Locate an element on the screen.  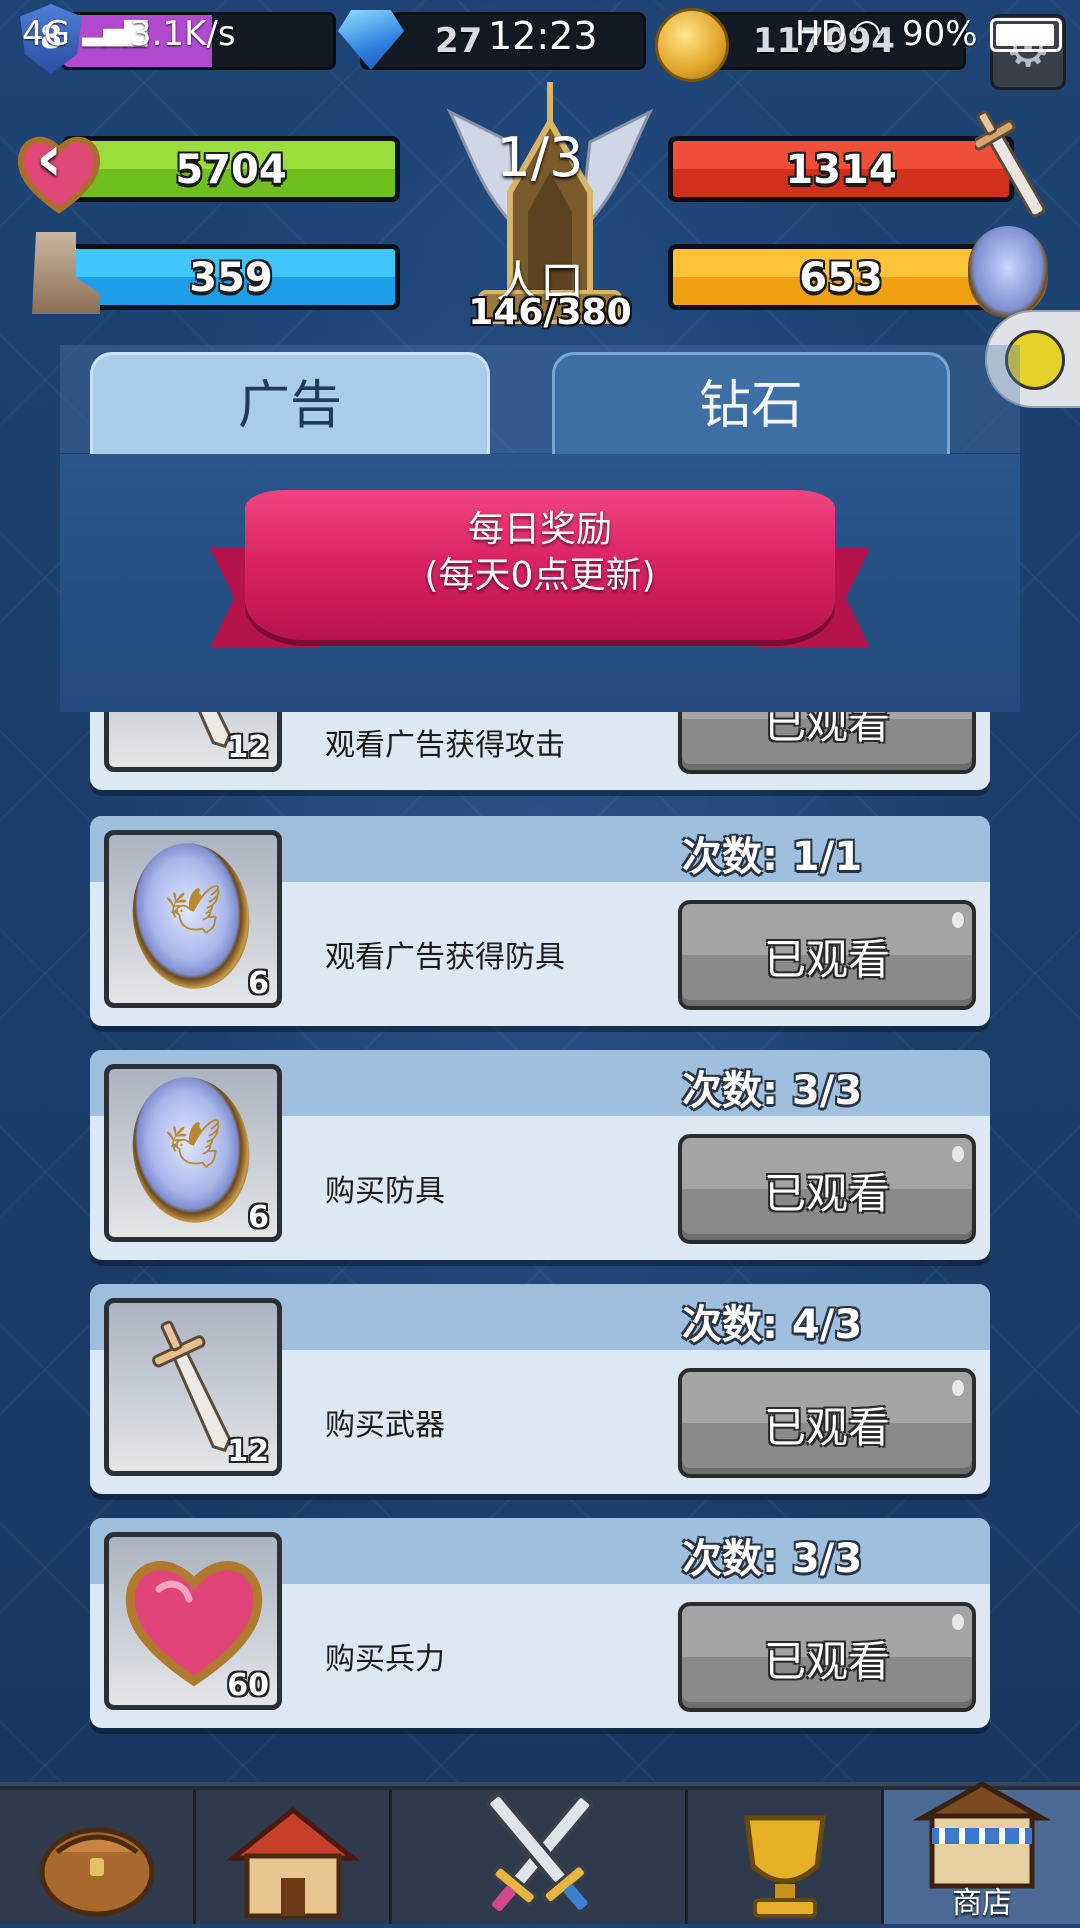
banner-title: 每日奖励 is located at coordinates (539, 529).